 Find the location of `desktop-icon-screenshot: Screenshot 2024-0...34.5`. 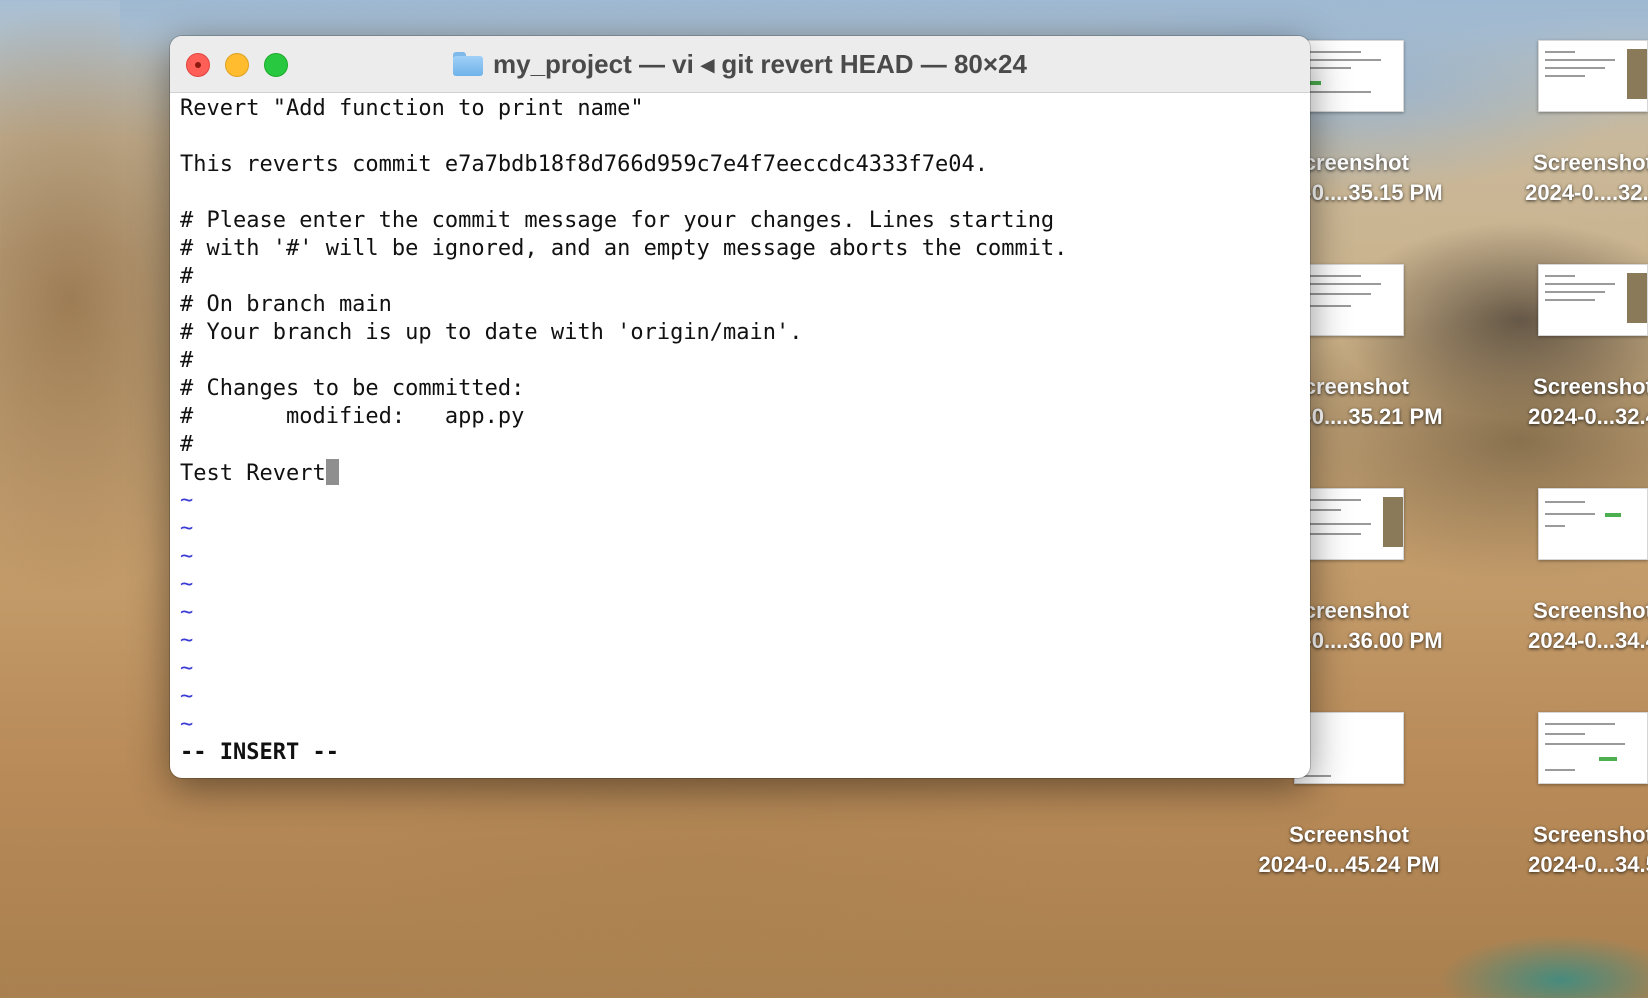

desktop-icon-screenshot: Screenshot 2024-0...34.5 is located at coordinates (1563, 812).